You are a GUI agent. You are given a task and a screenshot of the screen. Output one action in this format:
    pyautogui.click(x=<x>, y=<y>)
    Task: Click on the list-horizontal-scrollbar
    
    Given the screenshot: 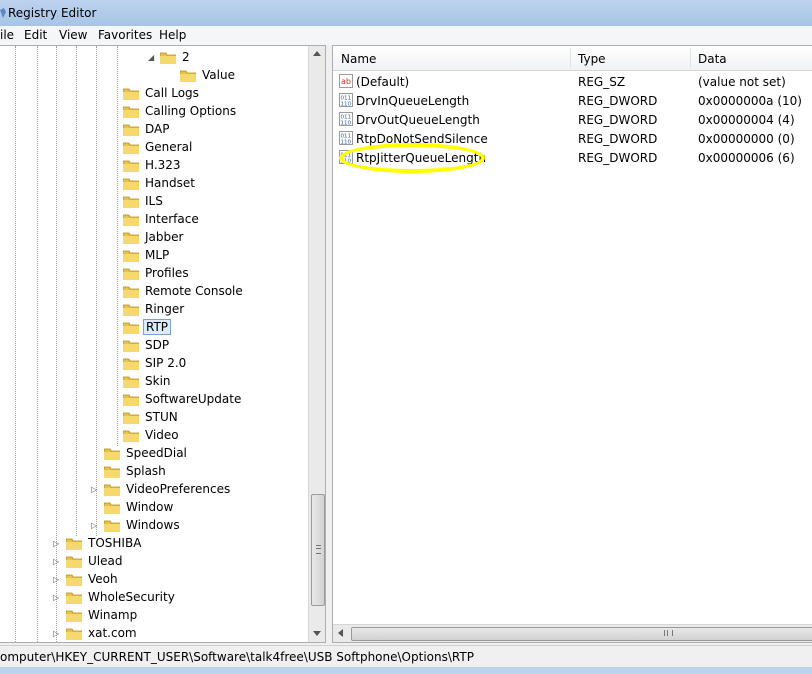 What is the action you would take?
    pyautogui.click(x=572, y=633)
    